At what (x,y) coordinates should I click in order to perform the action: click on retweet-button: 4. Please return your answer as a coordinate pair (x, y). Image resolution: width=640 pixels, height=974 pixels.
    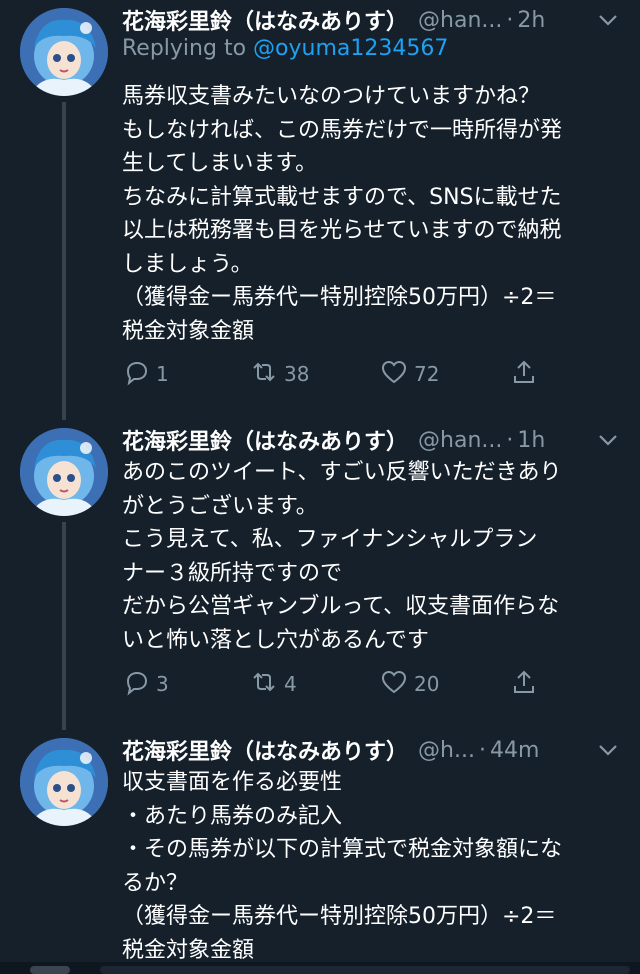
    Looking at the image, I should click on (273, 684).